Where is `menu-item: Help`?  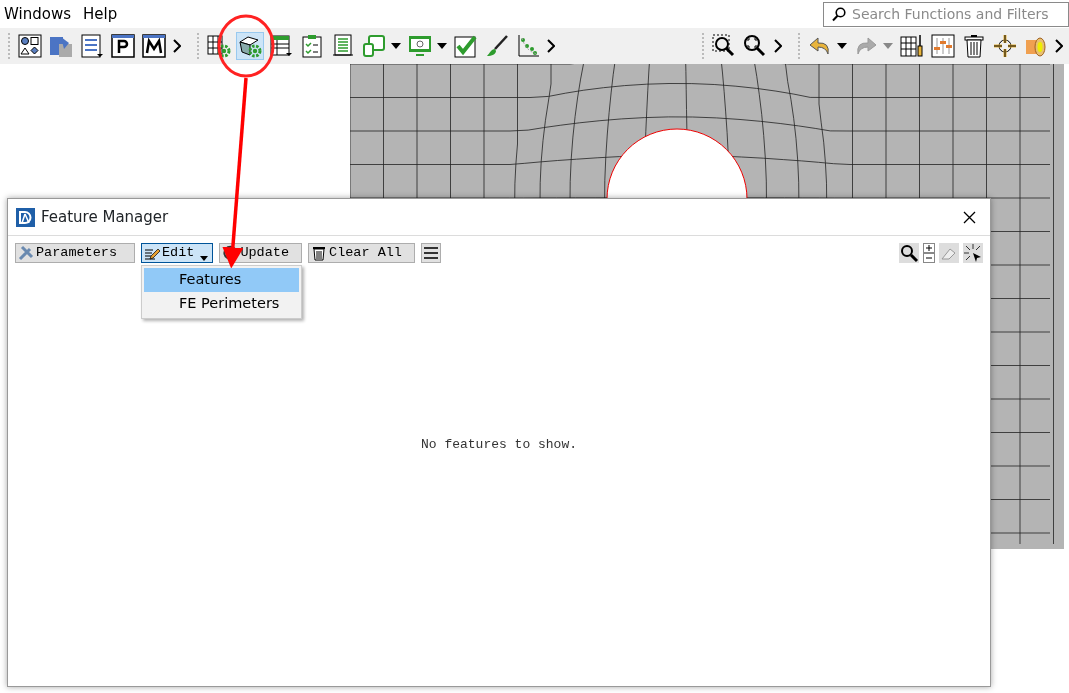 menu-item: Help is located at coordinates (102, 14).